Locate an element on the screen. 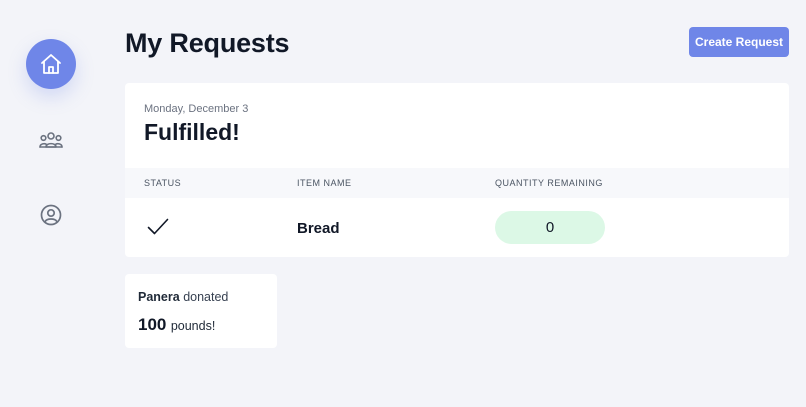  request-status-title: Fulfilled! is located at coordinates (192, 132).